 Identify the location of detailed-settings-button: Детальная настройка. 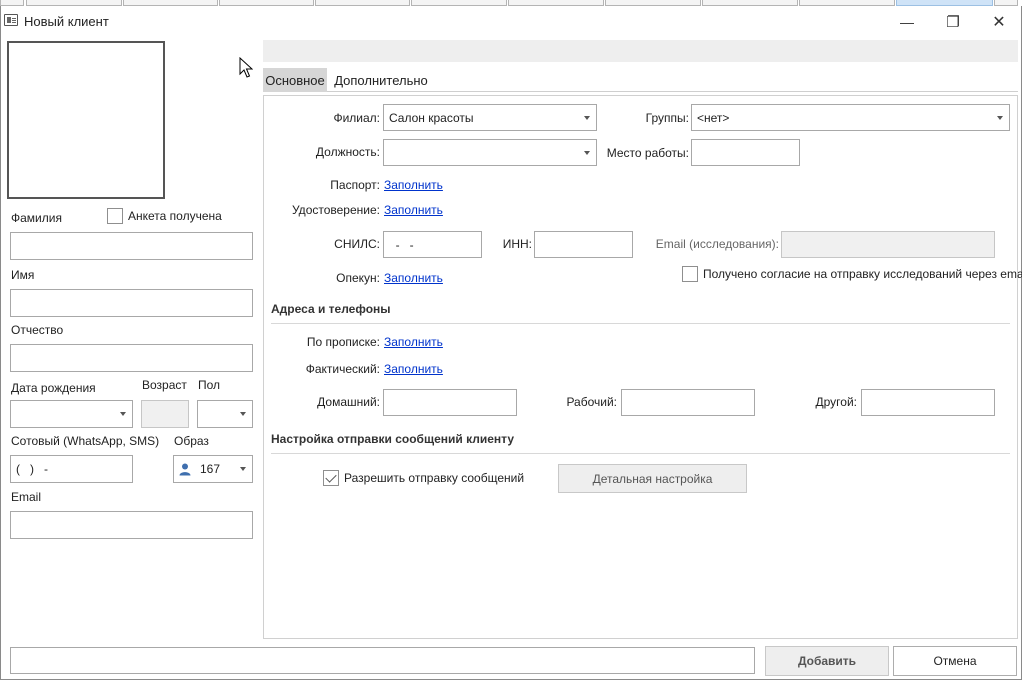
(652, 478).